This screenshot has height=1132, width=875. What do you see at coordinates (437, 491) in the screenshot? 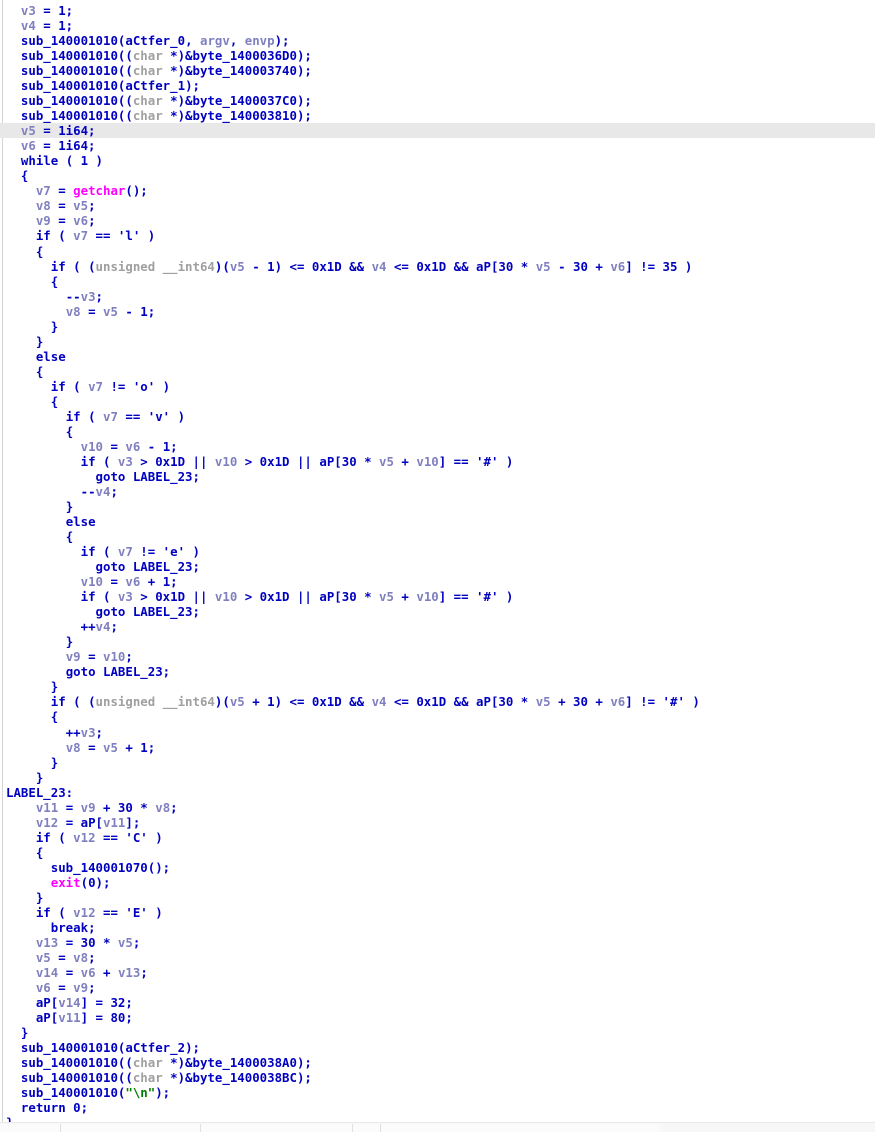
I see `code-line: --v4;` at bounding box center [437, 491].